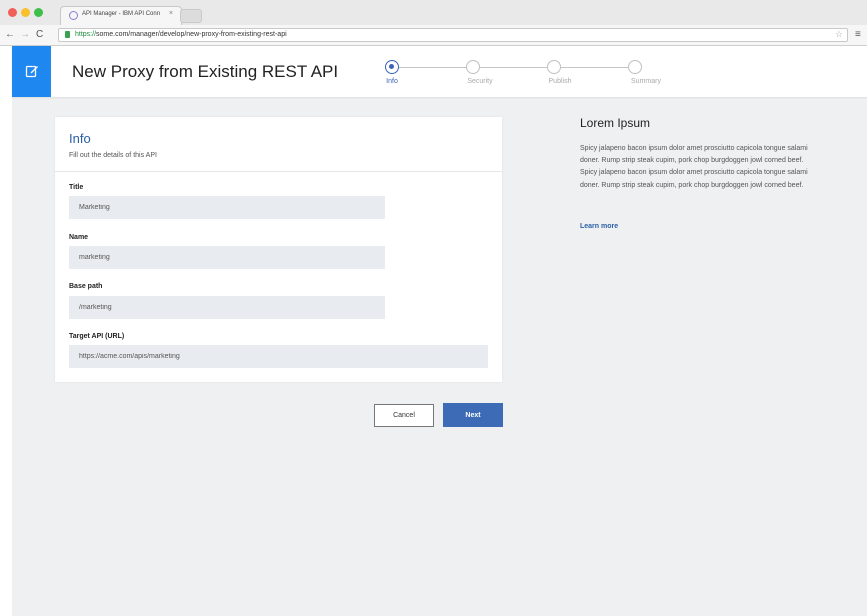 This screenshot has width=867, height=616. Describe the element at coordinates (278, 171) in the screenshot. I see `divider` at that location.